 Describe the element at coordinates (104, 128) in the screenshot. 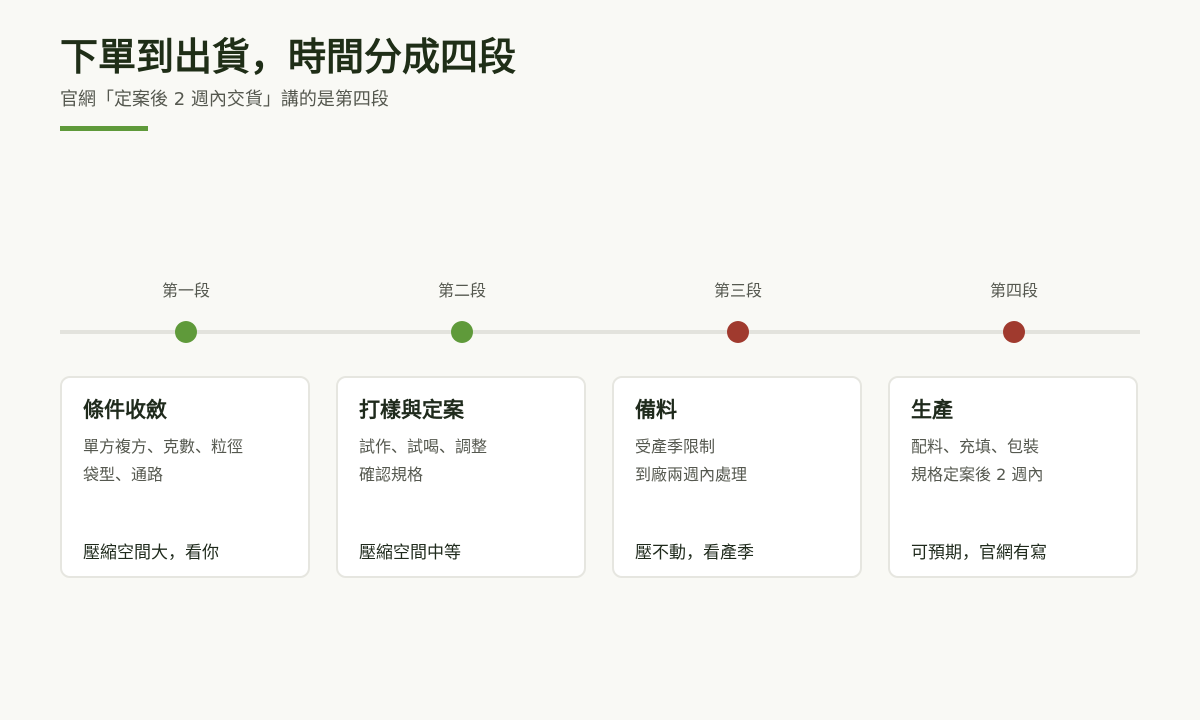

I see `title-underline` at that location.